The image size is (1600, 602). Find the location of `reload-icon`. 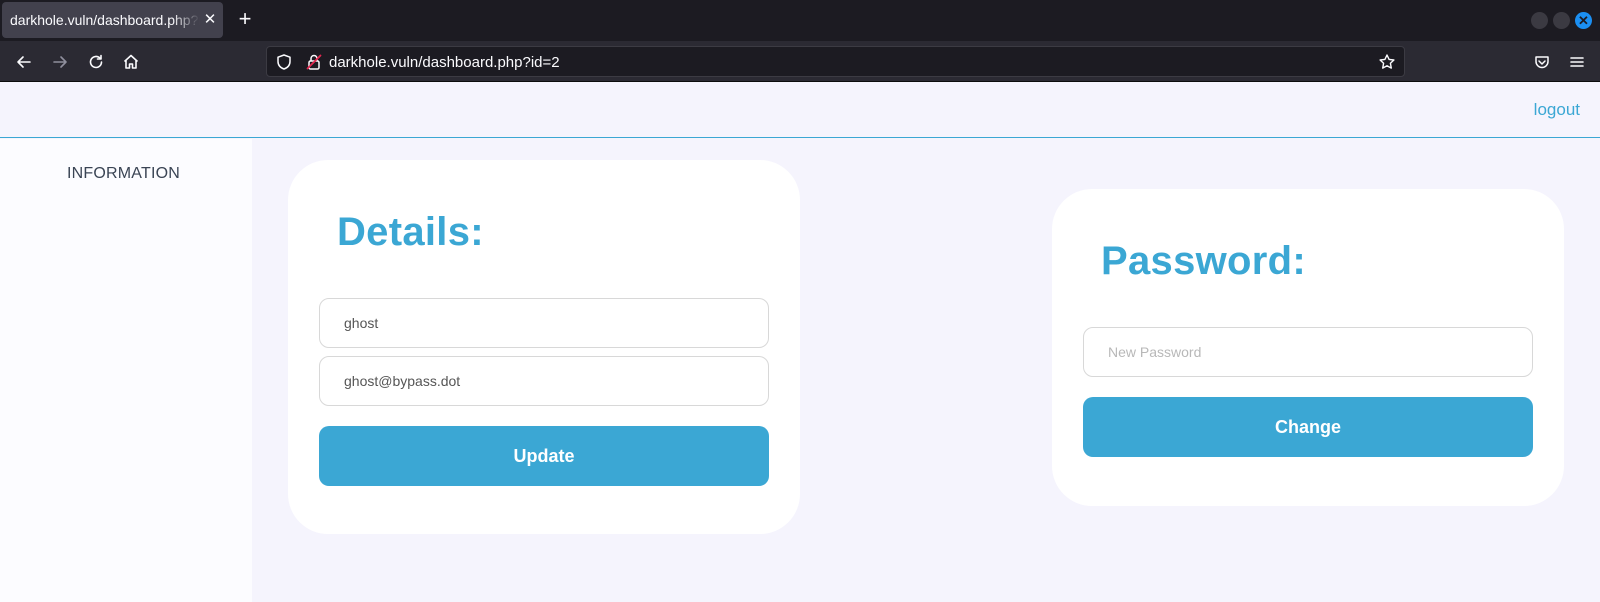

reload-icon is located at coordinates (96, 62).